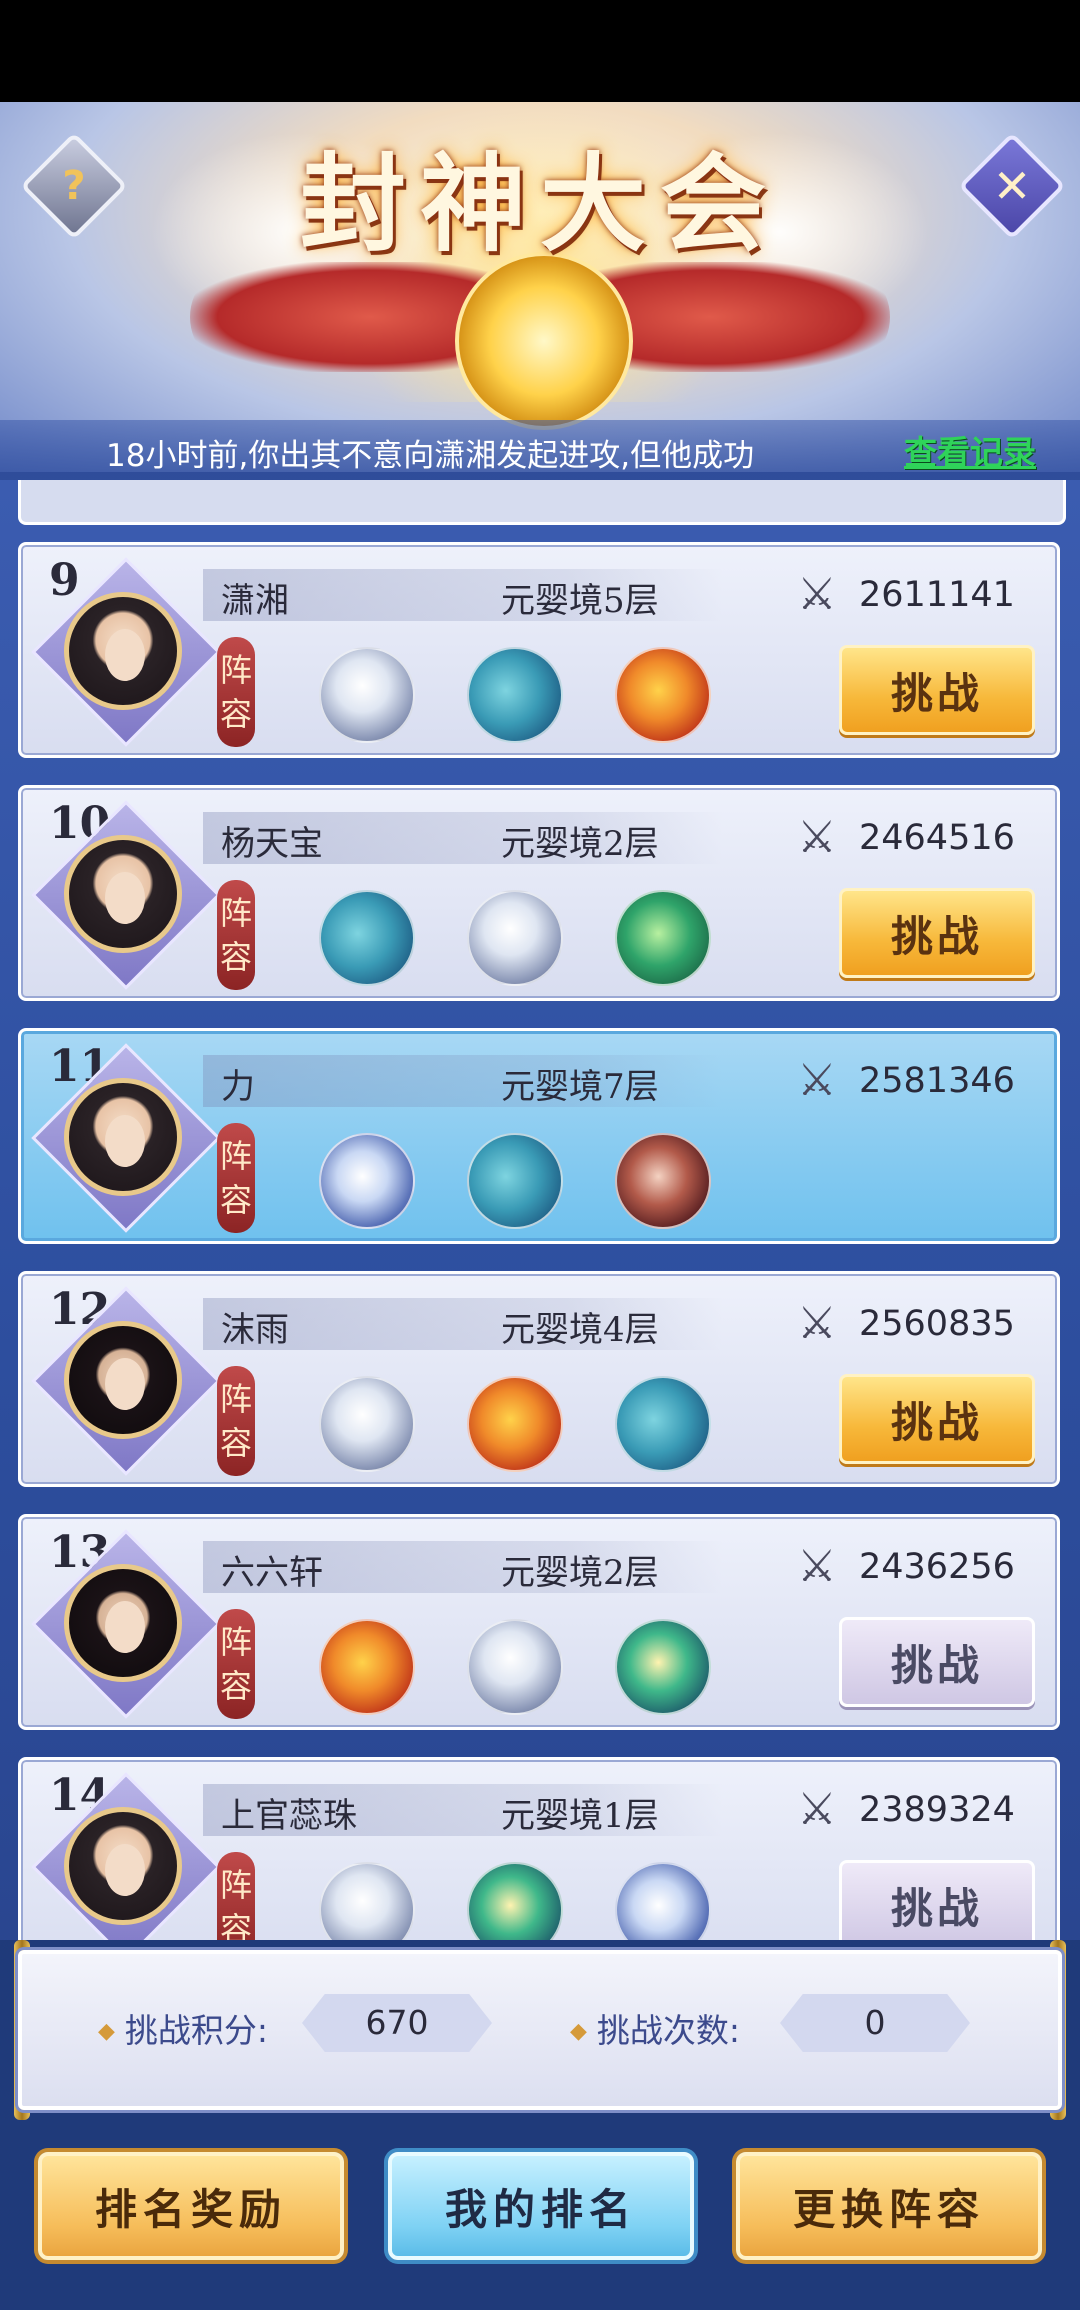  What do you see at coordinates (255, 1330) in the screenshot?
I see `player-name: 沫雨` at bounding box center [255, 1330].